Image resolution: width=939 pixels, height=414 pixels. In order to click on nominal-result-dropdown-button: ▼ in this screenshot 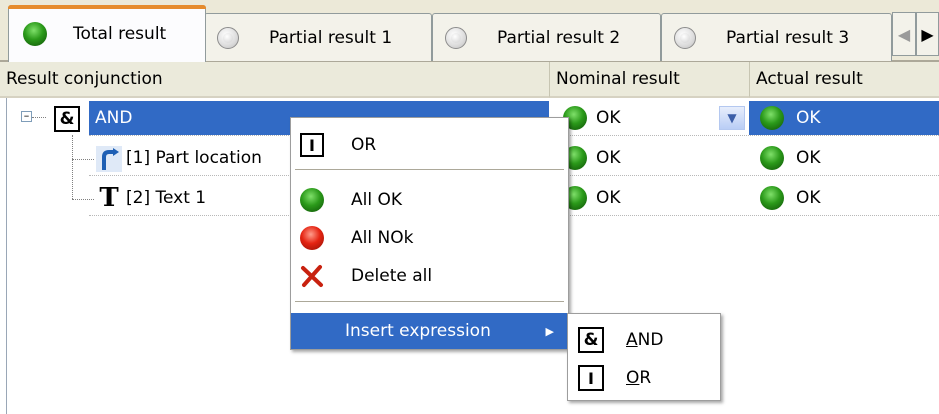, I will do `click(732, 118)`.